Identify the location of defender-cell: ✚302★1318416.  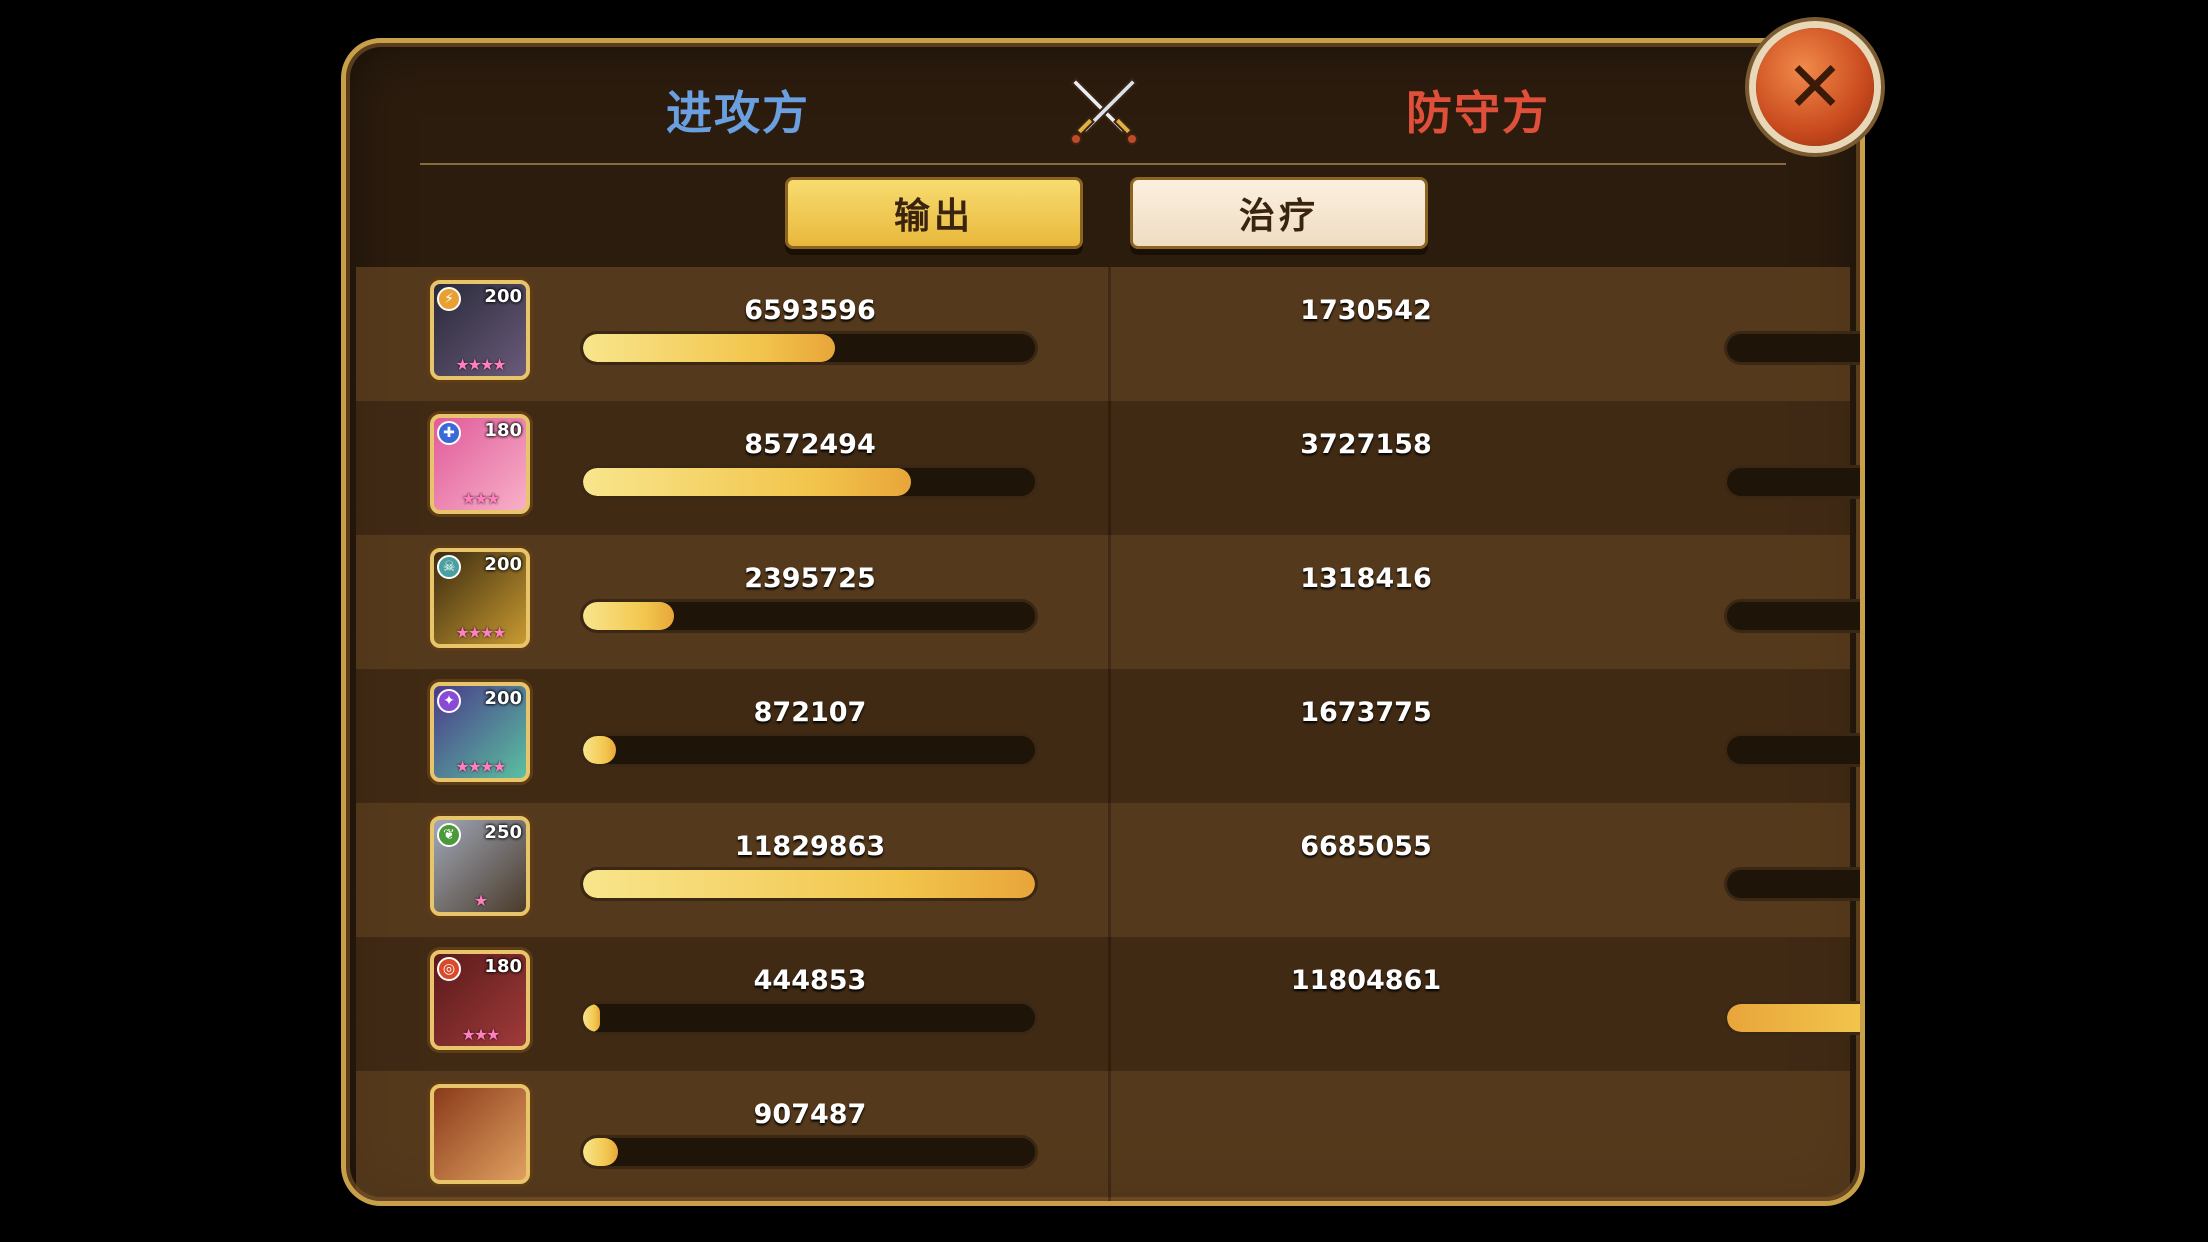
(1490, 602).